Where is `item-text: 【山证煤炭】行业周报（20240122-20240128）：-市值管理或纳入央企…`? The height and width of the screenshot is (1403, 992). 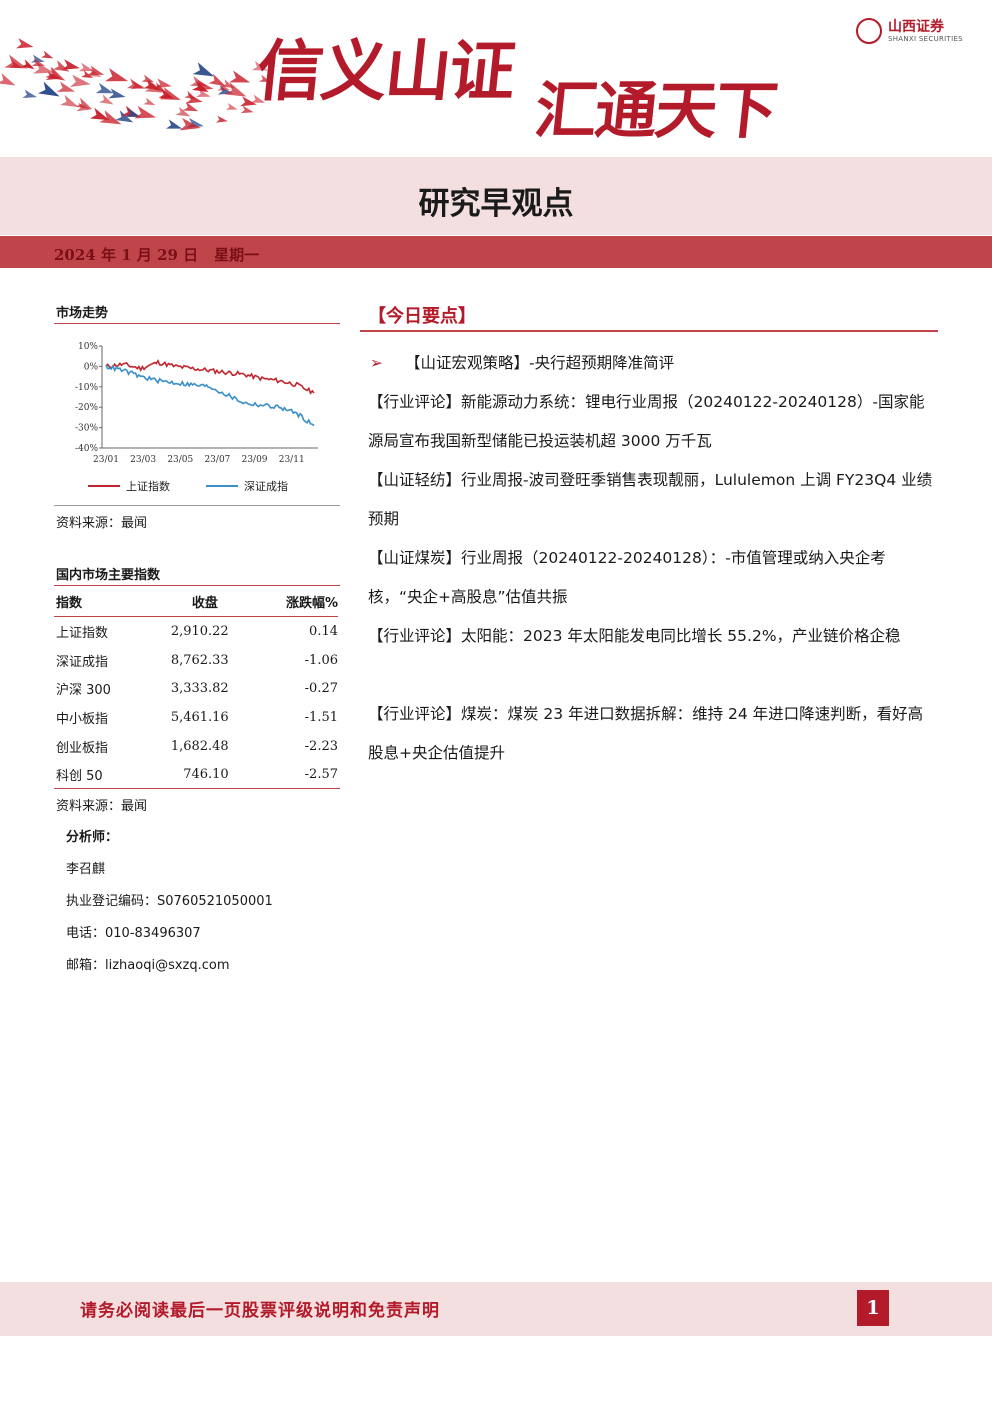 item-text: 【山证煤炭】行业周报（20240122-20240128）：-市值管理或纳入央企… is located at coordinates (627, 577).